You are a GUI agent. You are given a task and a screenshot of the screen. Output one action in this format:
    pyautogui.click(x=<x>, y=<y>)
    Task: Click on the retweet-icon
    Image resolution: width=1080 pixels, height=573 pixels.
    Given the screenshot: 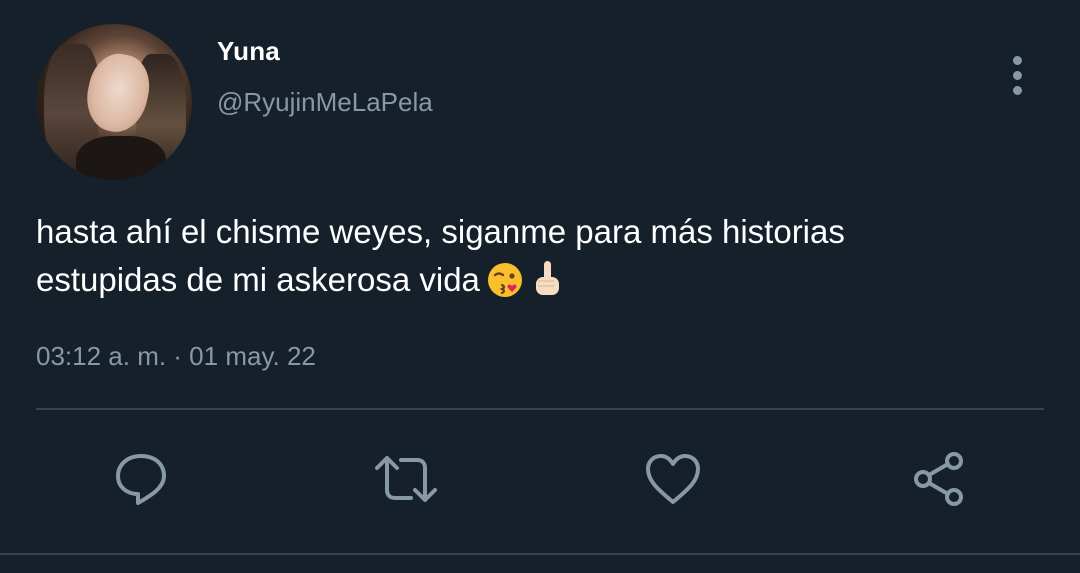 What is the action you would take?
    pyautogui.click(x=406, y=481)
    